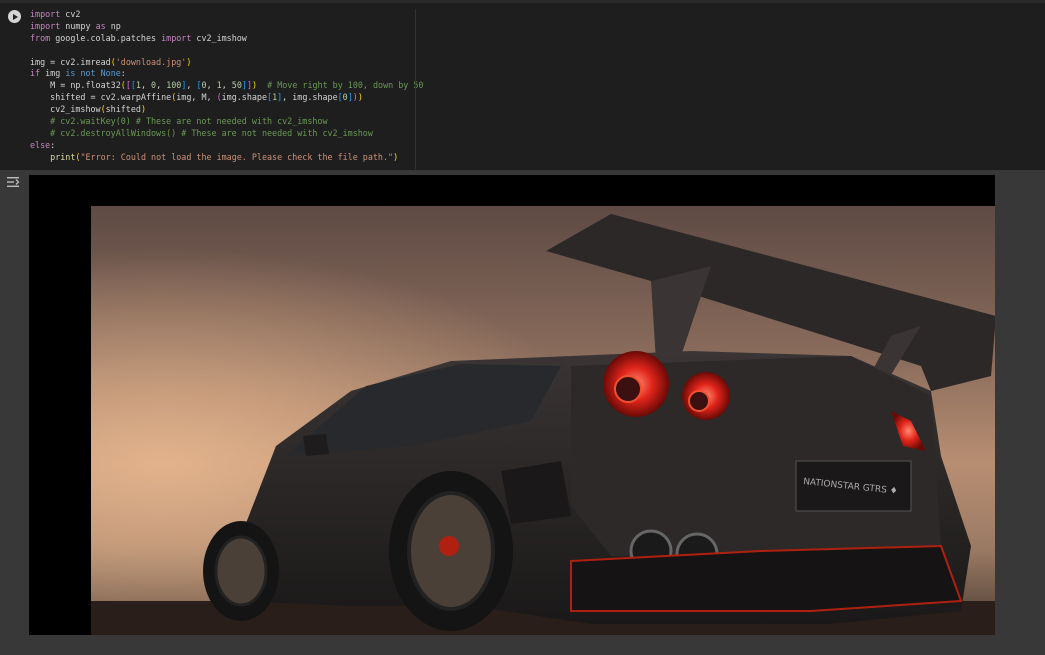 This screenshot has width=1045, height=655. Describe the element at coordinates (75, 85) in the screenshot. I see `code-token: M = np.float32` at that location.